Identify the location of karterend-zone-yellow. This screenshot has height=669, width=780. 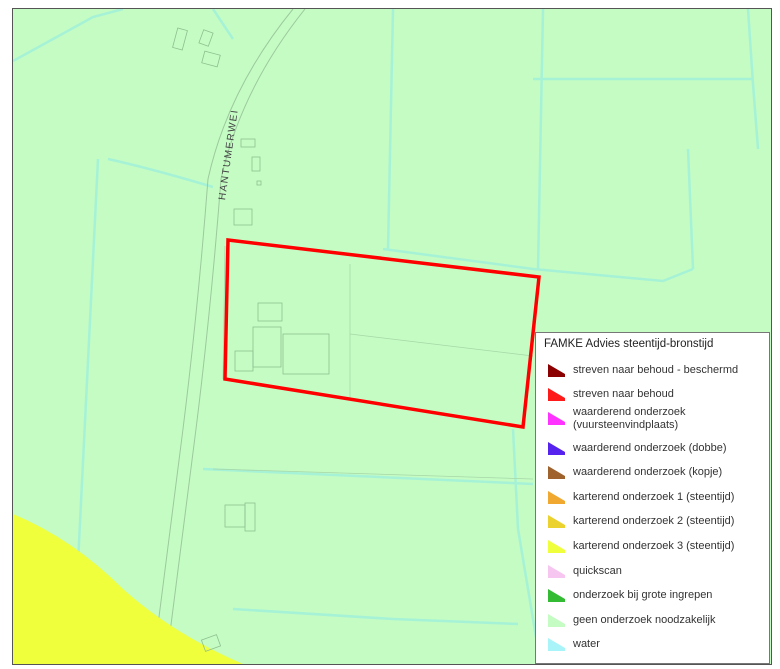
(128, 589).